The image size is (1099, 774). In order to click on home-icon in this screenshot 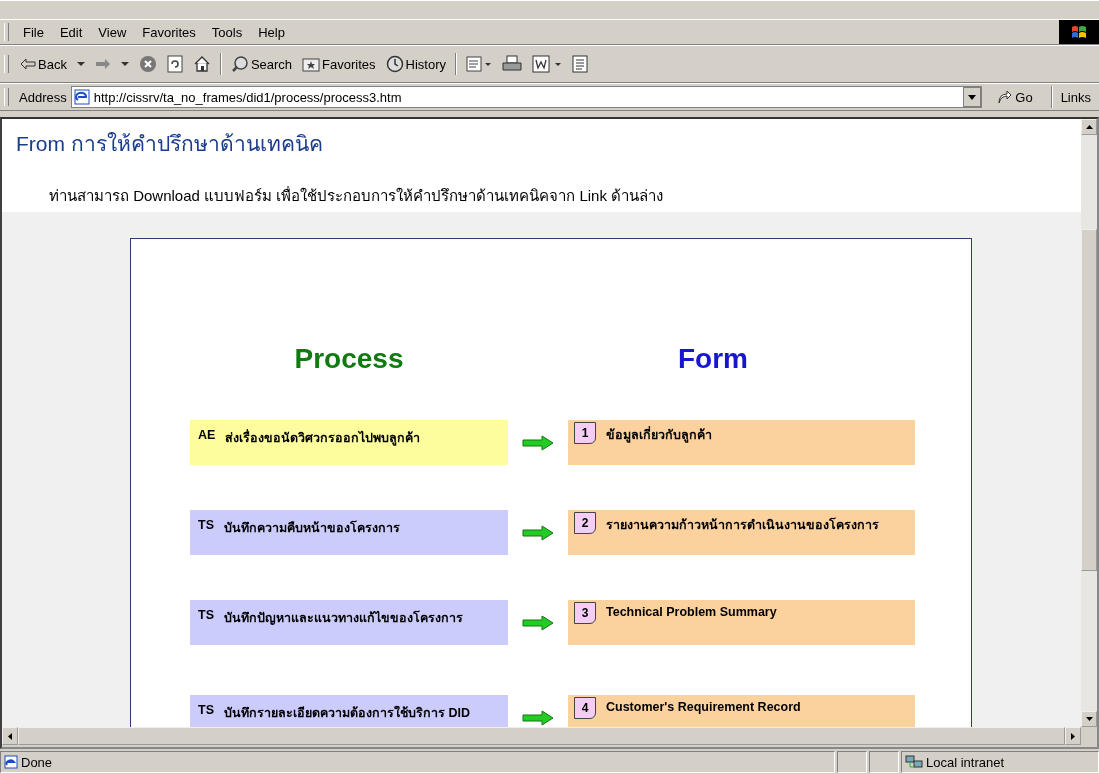, I will do `click(201, 64)`.